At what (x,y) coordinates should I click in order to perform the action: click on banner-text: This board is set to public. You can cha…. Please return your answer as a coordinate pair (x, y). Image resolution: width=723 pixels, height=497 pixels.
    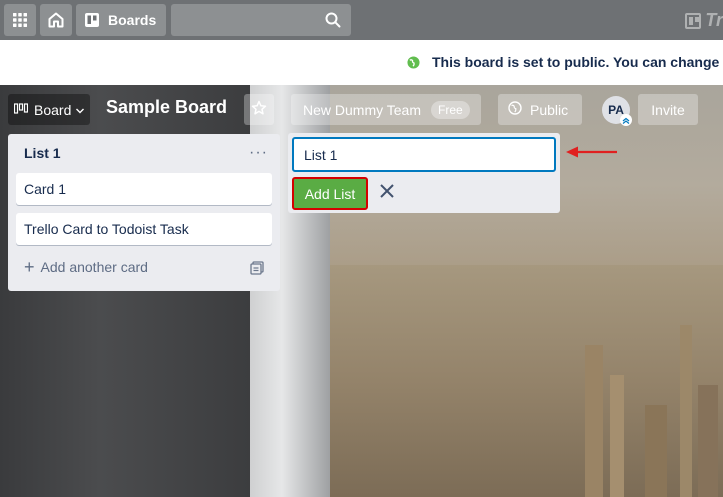
    Looking at the image, I should click on (576, 62).